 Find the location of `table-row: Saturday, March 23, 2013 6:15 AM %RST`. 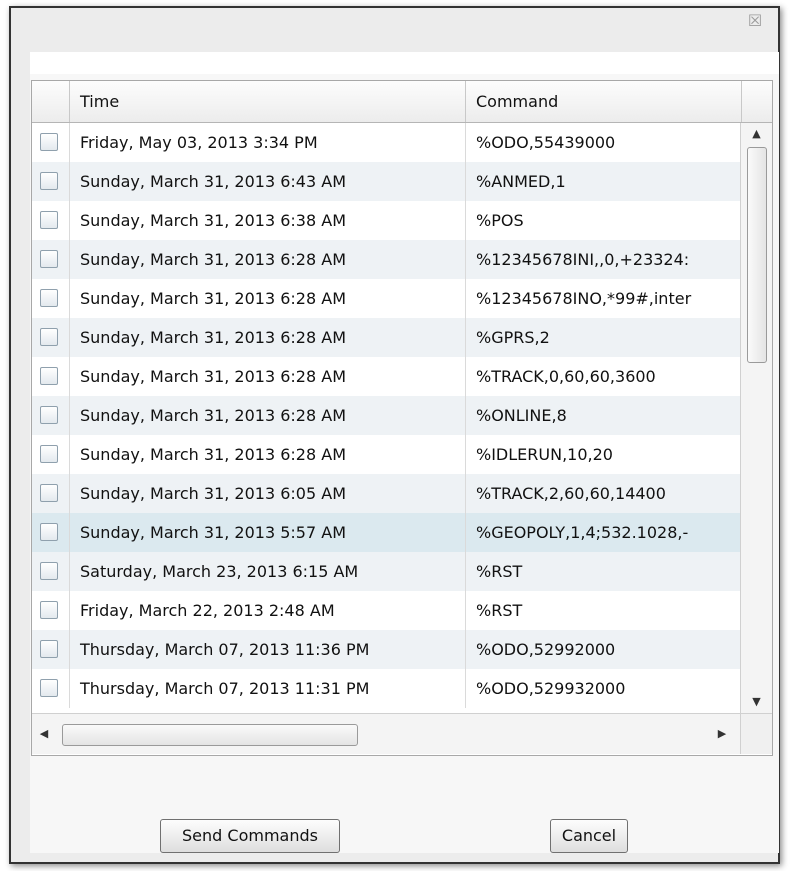

table-row: Saturday, March 23, 2013 6:15 AM %RST is located at coordinates (386, 571).